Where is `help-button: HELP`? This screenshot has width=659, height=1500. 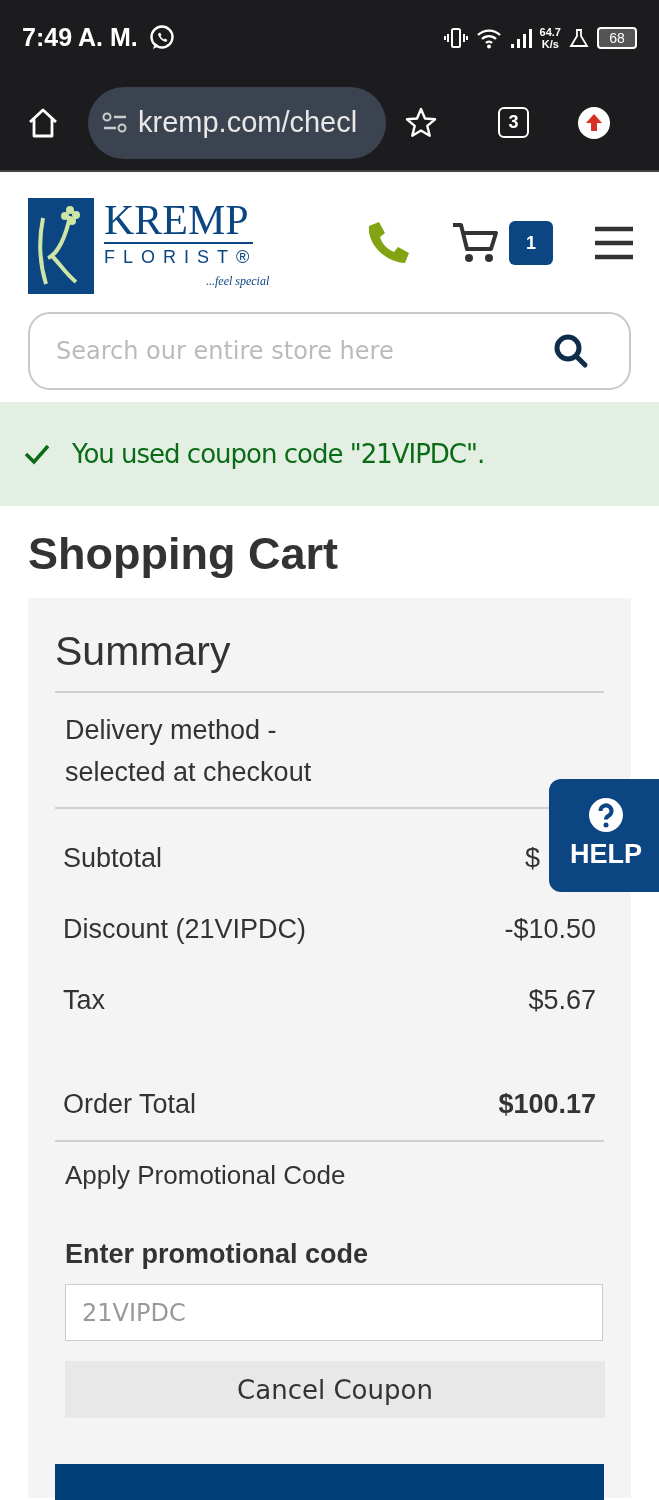
help-button: HELP is located at coordinates (604, 835).